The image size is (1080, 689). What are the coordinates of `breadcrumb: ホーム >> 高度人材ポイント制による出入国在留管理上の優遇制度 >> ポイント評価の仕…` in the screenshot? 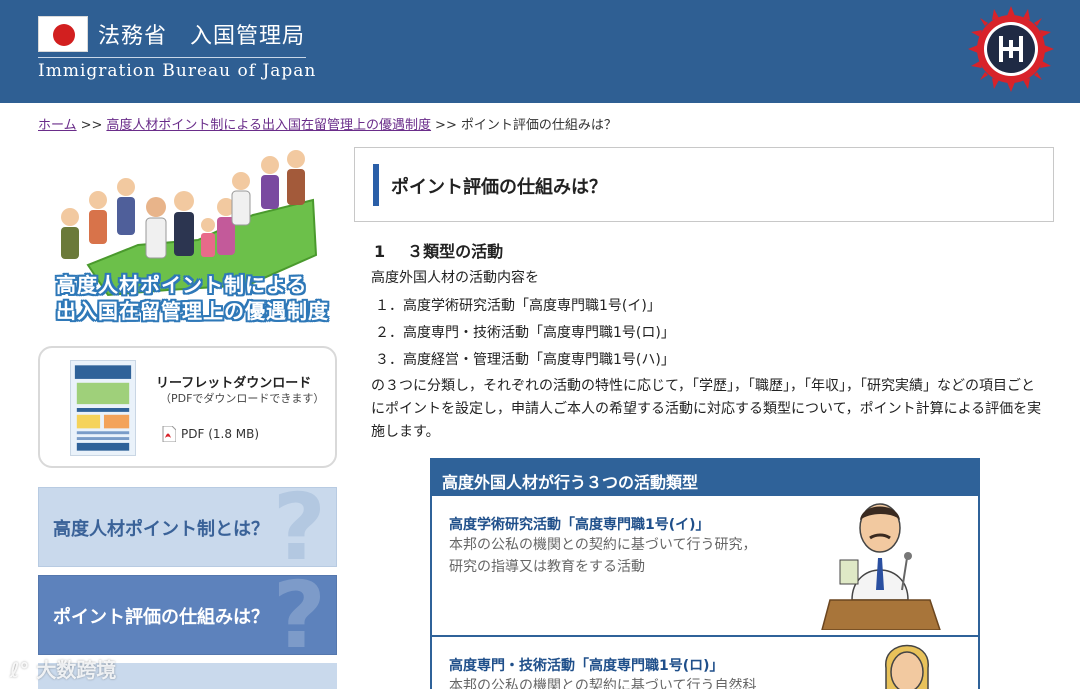 It's located at (327, 123).